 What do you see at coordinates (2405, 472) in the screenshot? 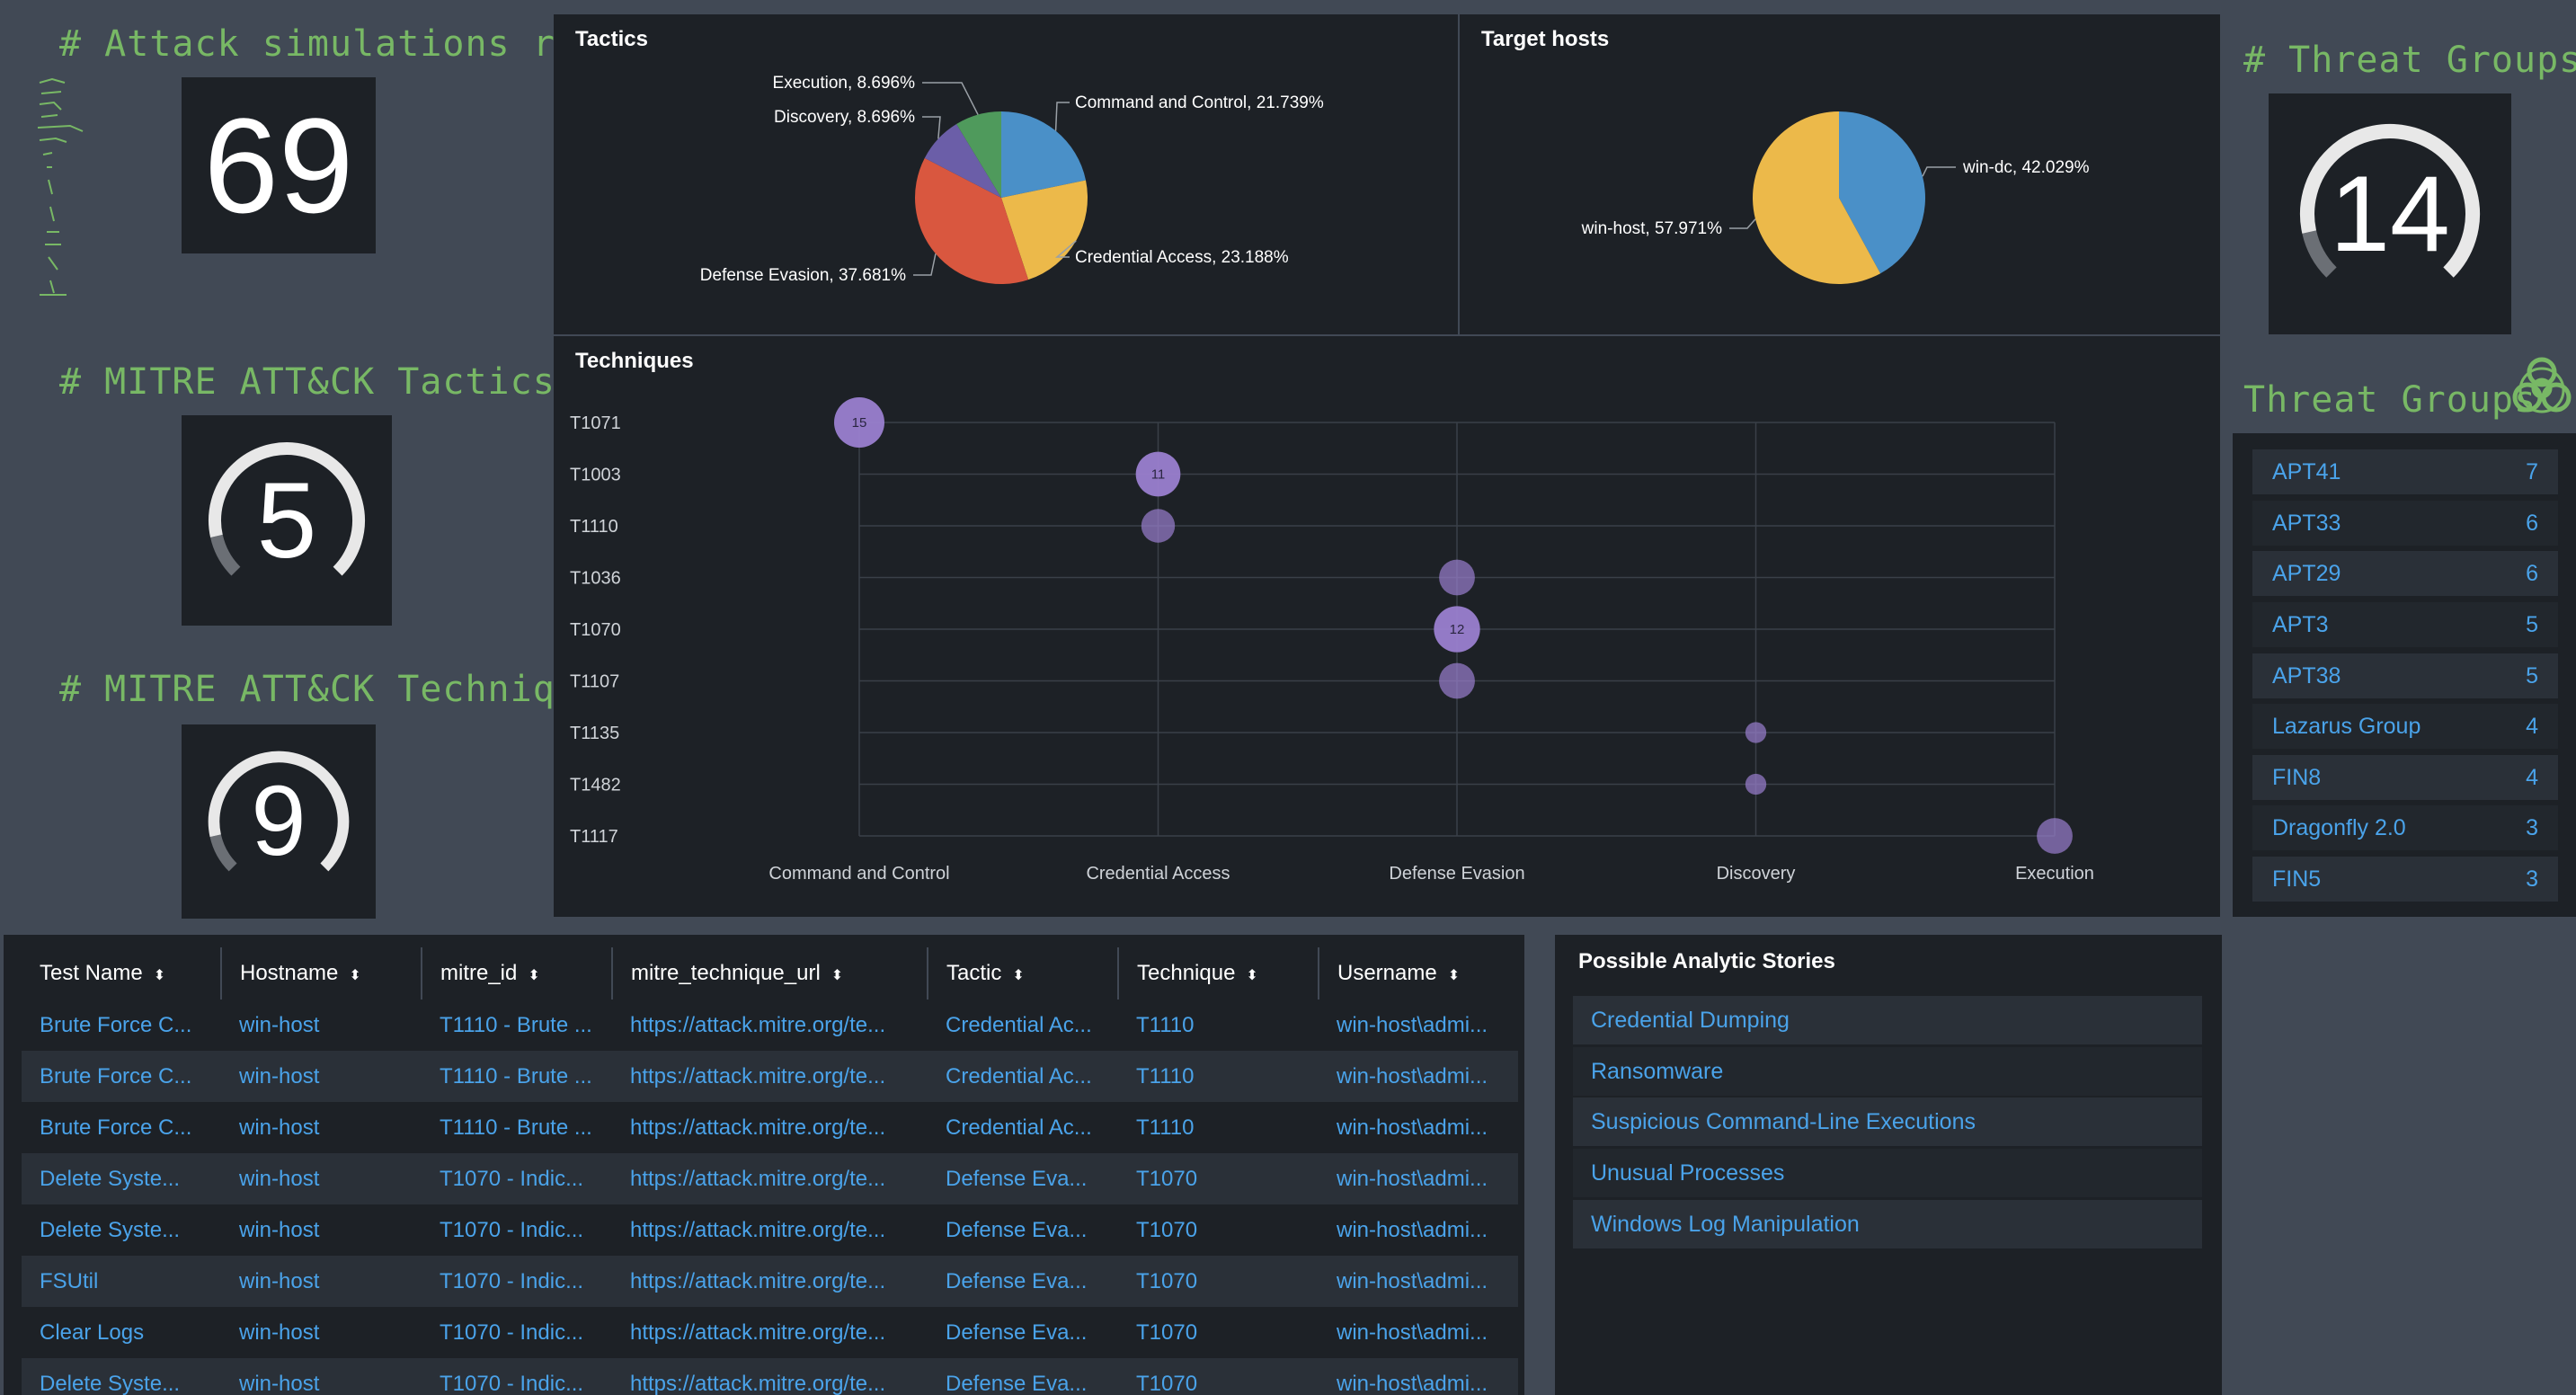
I see `threat-group-row: APT41 7` at bounding box center [2405, 472].